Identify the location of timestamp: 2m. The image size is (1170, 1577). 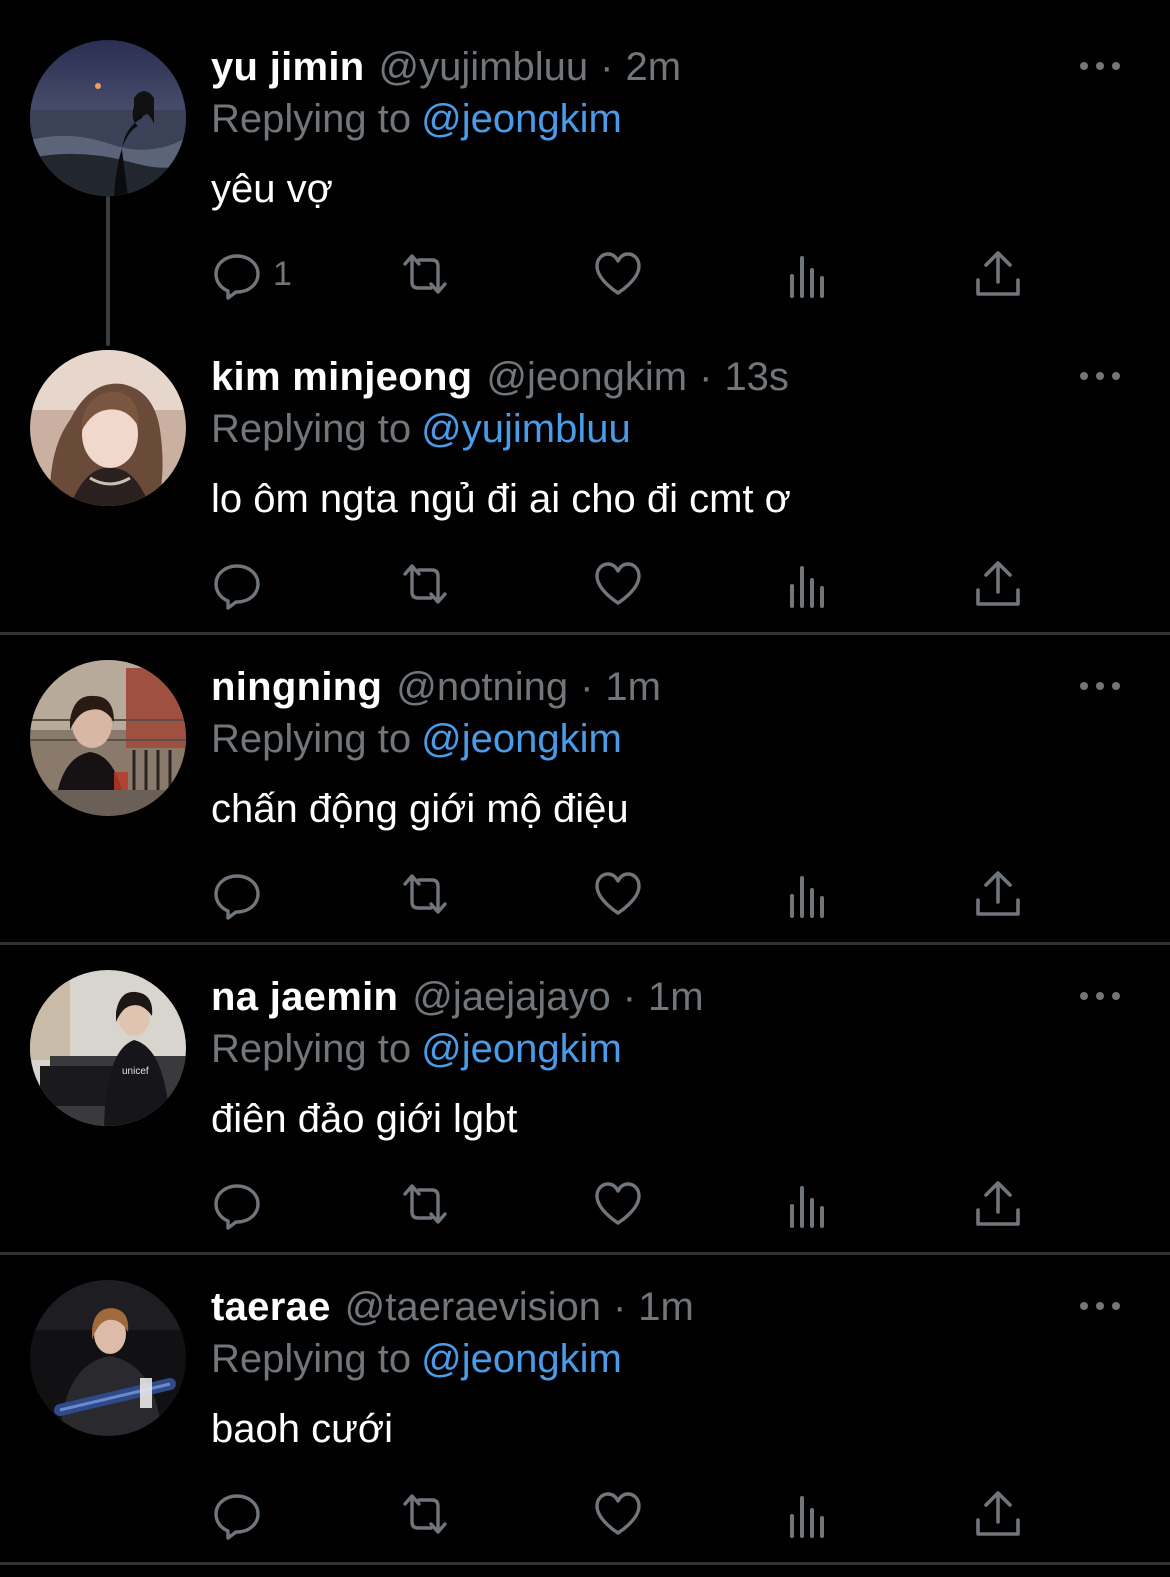
(653, 67).